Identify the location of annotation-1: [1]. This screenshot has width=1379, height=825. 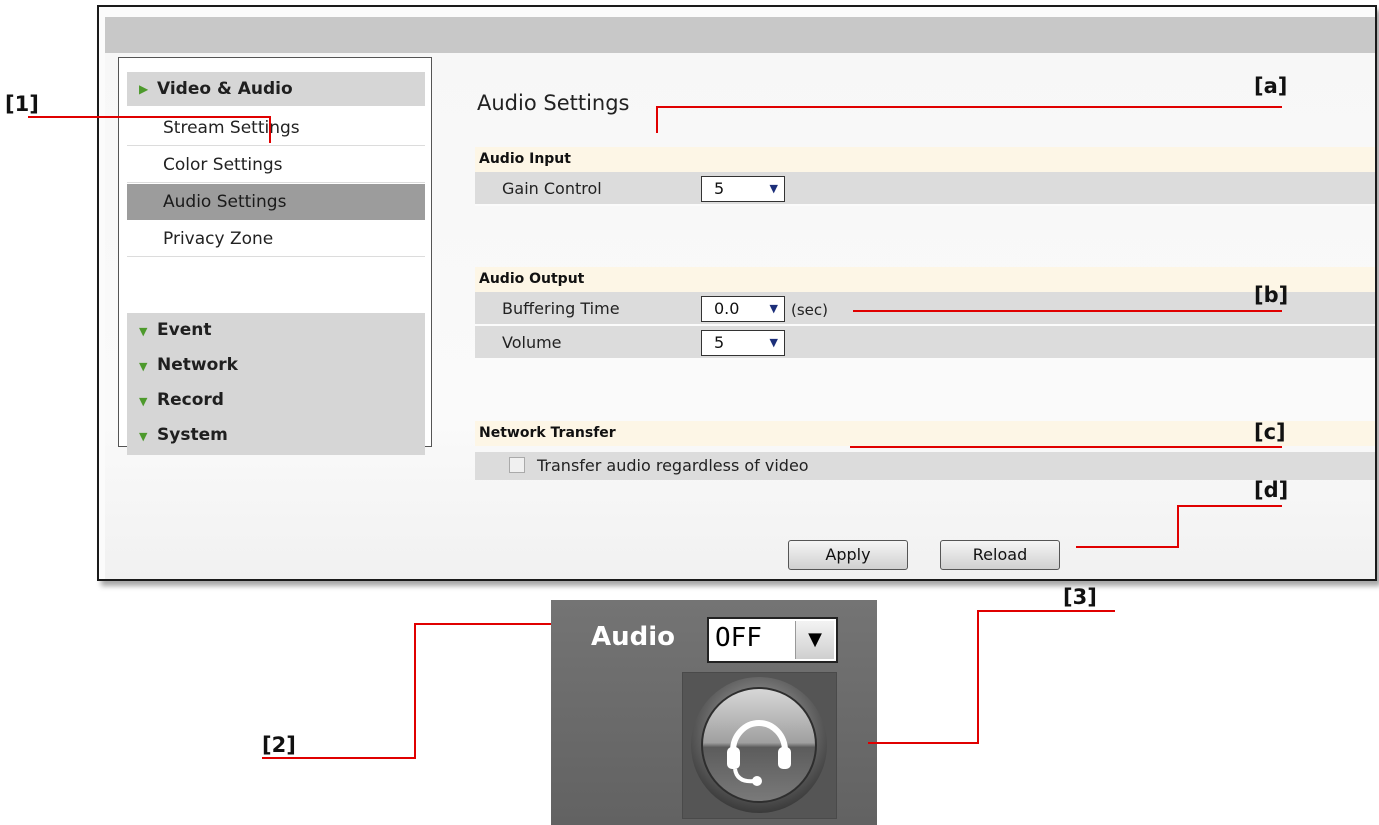
(22, 104).